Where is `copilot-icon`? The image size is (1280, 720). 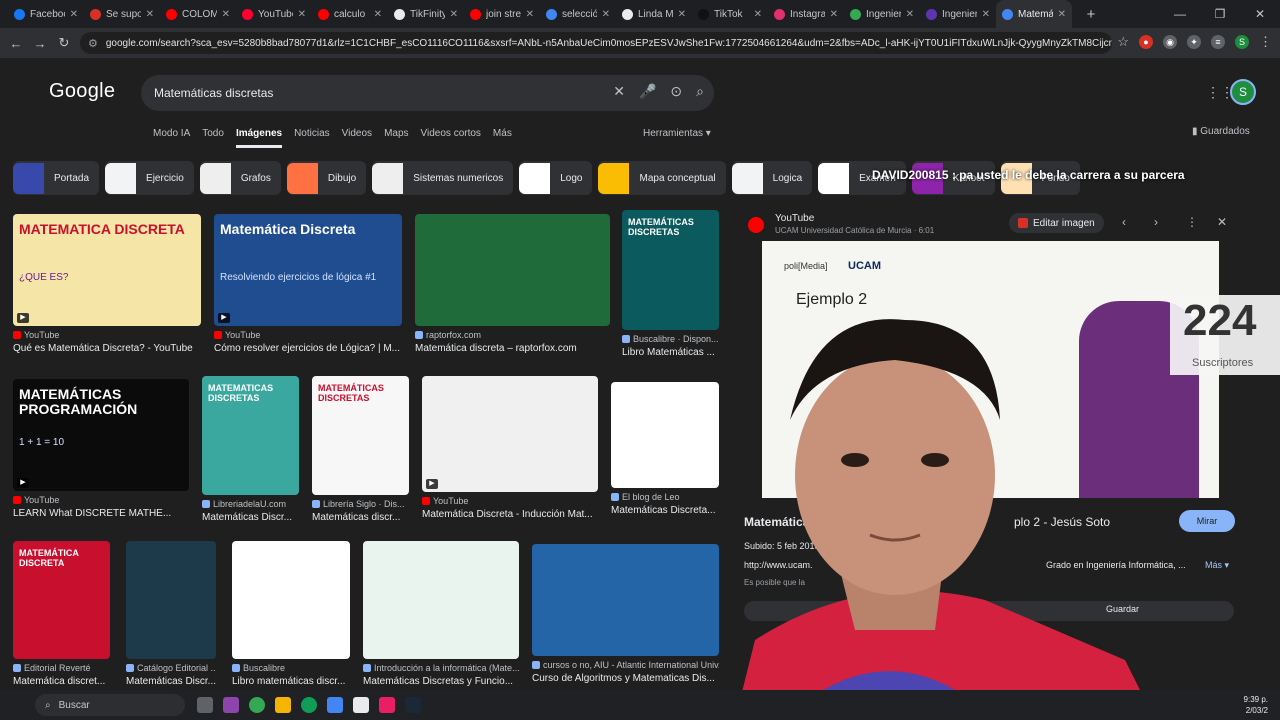
copilot-icon is located at coordinates (231, 705).